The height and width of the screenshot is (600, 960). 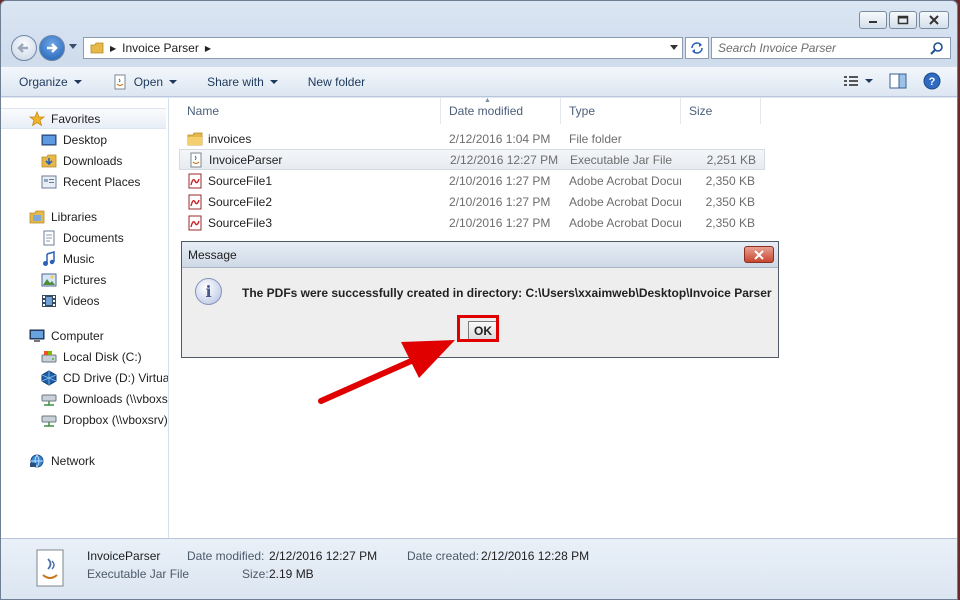 I want to click on sidebar-item-downloads: Downloads, so click(x=84, y=160).